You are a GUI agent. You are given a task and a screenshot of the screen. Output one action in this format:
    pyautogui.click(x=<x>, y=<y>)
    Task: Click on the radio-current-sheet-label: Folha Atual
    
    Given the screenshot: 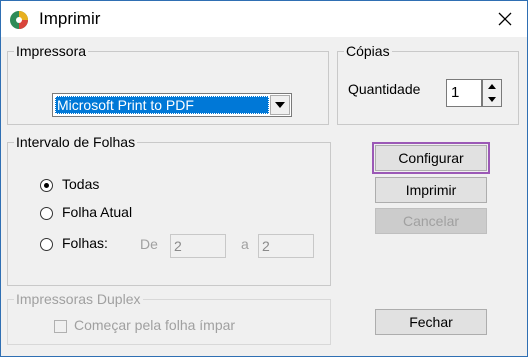 What is the action you would take?
    pyautogui.click(x=97, y=212)
    